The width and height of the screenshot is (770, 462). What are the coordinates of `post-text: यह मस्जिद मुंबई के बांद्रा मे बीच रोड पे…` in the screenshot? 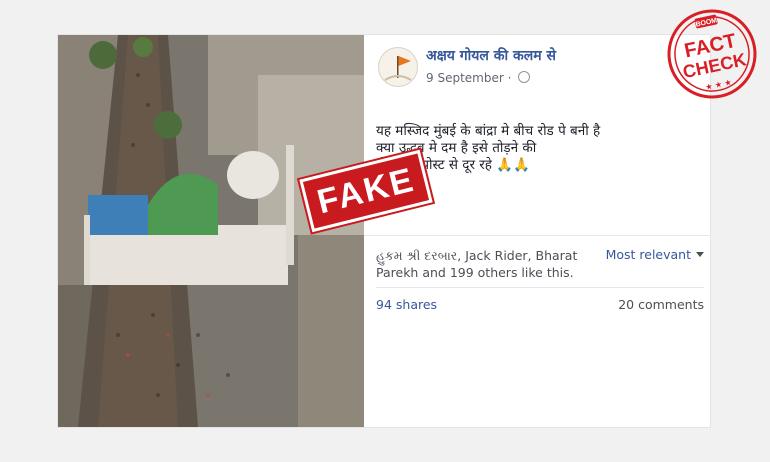 It's located at (539, 148).